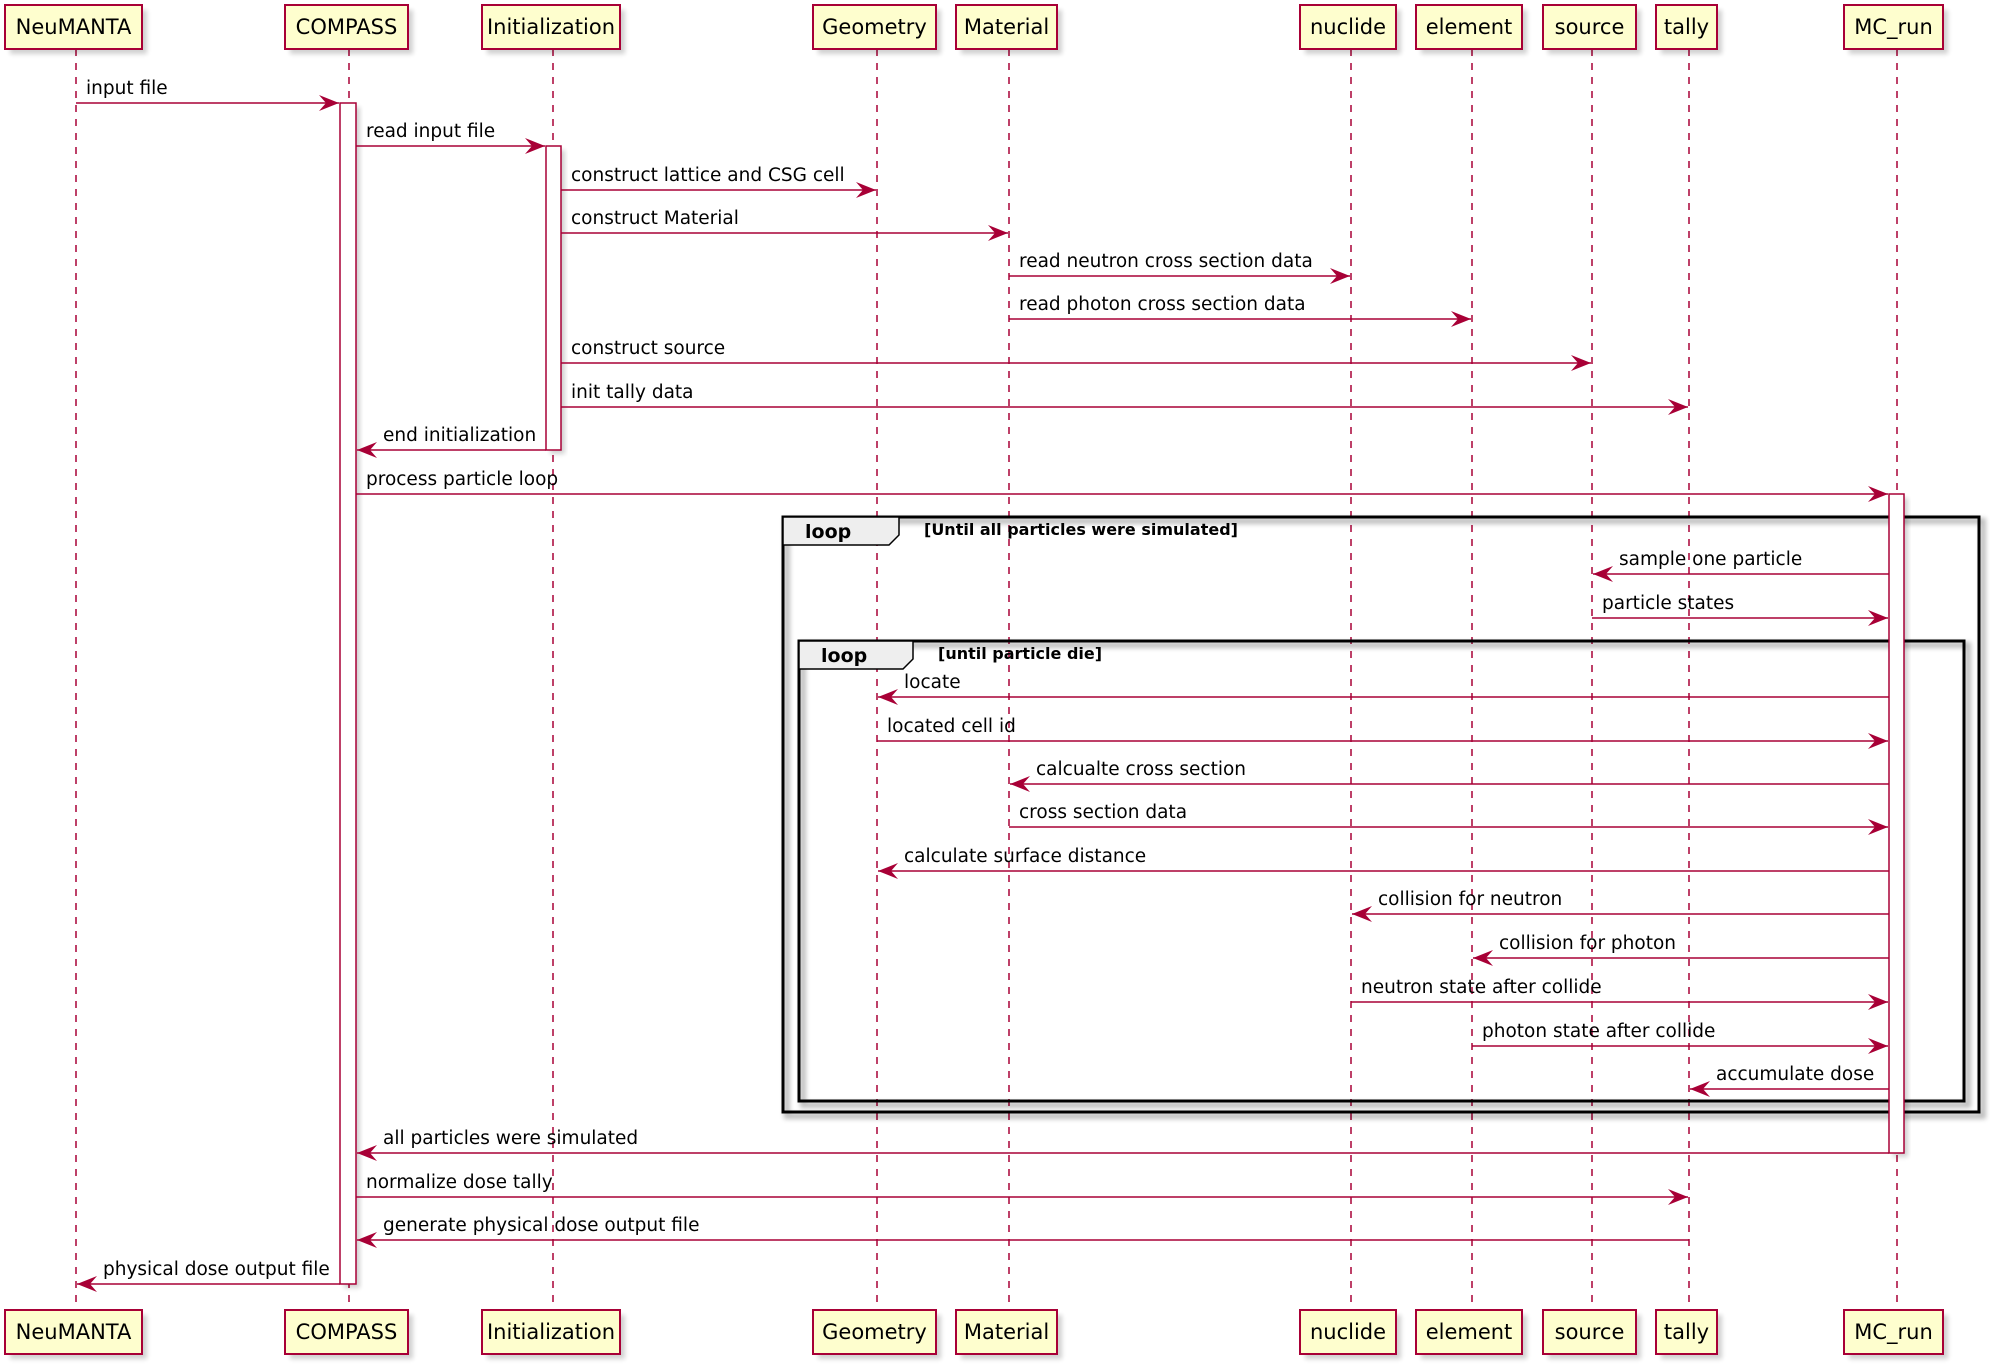 The height and width of the screenshot is (1368, 1990). Describe the element at coordinates (1681, 949) in the screenshot. I see `message-arrow: collision for photon` at that location.